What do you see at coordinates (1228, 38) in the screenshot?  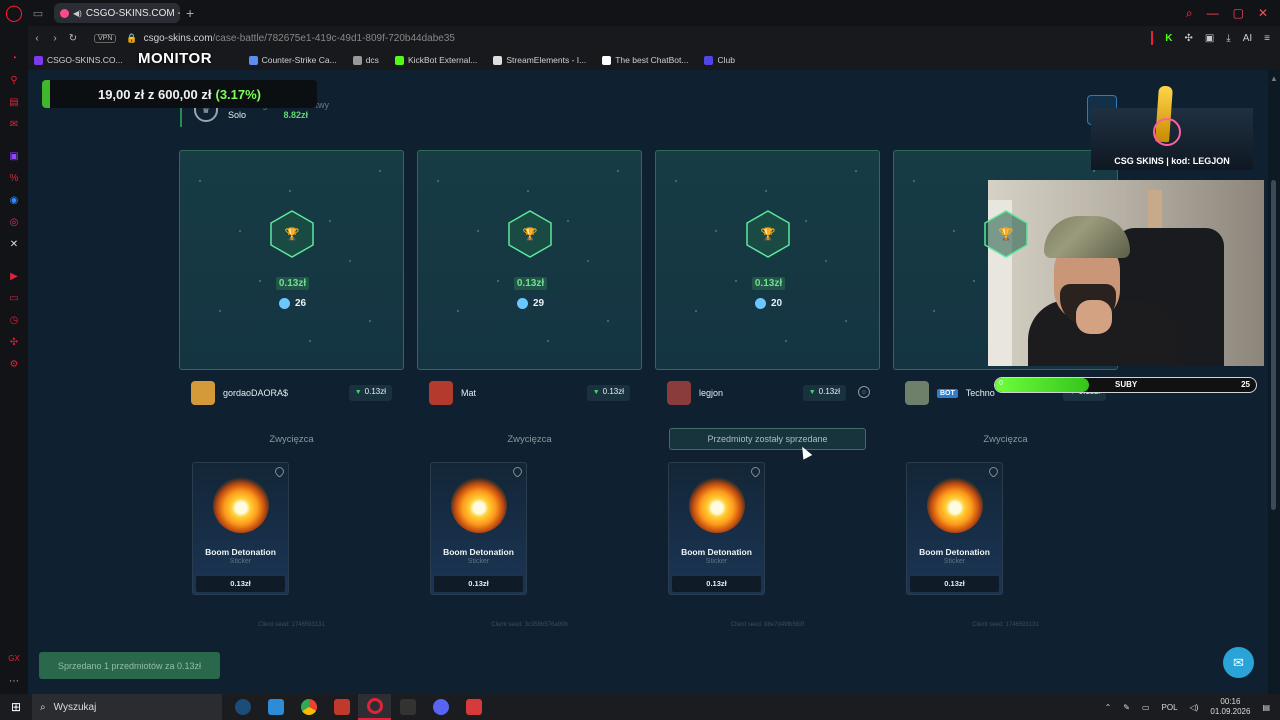 I see `download-icon: ⤓` at bounding box center [1228, 38].